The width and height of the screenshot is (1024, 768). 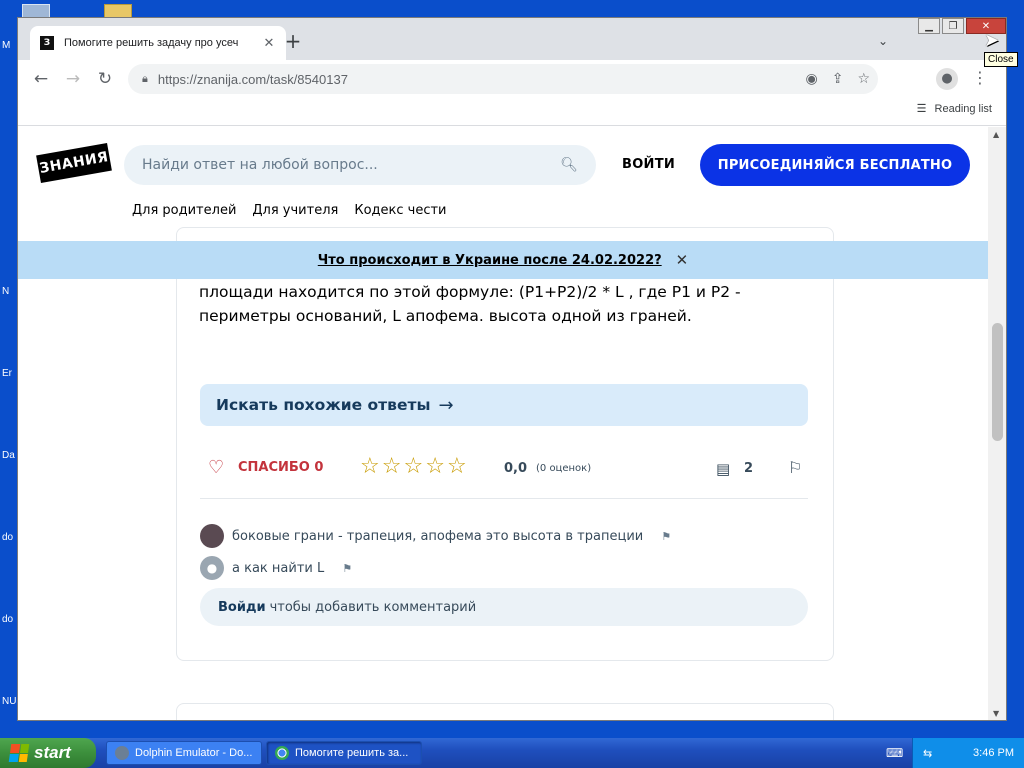 I want to click on clock: 3:46 PM, so click(x=993, y=753).